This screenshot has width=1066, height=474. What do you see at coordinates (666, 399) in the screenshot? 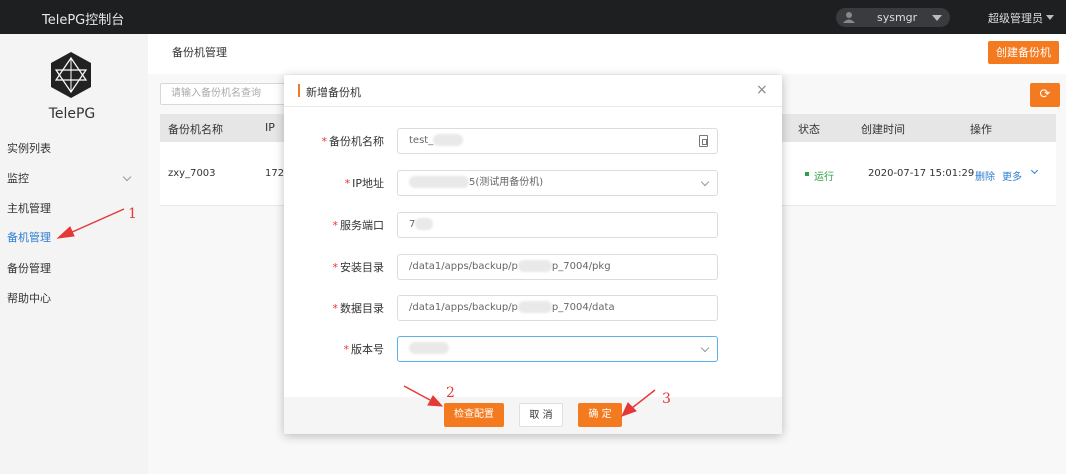
I see `annotation-3: 3` at bounding box center [666, 399].